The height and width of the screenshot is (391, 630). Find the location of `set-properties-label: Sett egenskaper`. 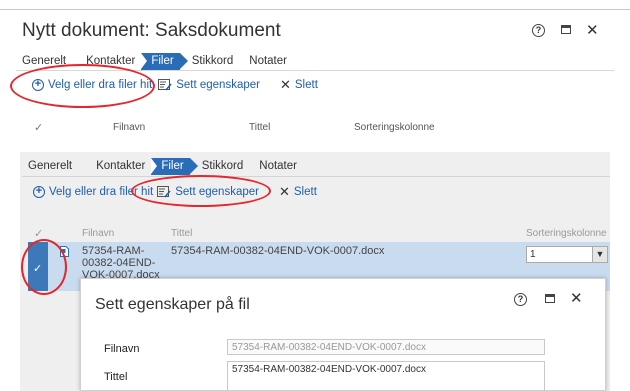

set-properties-label: Sett egenskaper is located at coordinates (218, 85).